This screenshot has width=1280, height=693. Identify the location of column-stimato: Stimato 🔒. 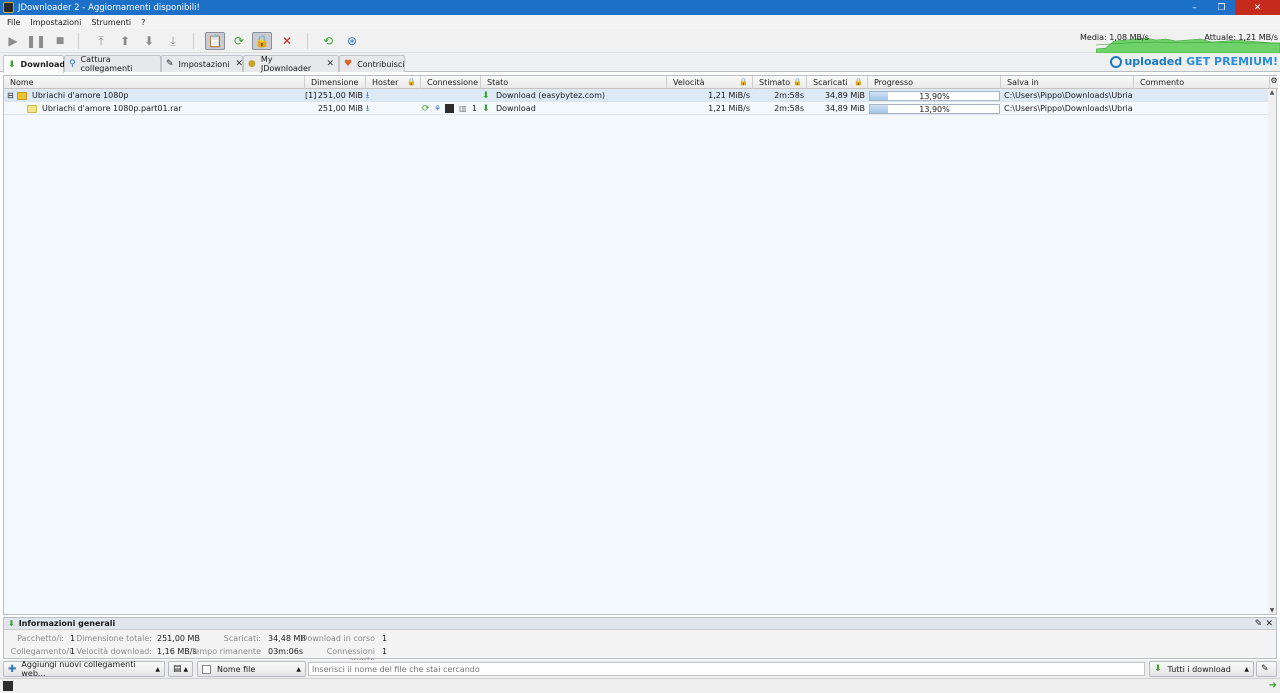
(780, 82).